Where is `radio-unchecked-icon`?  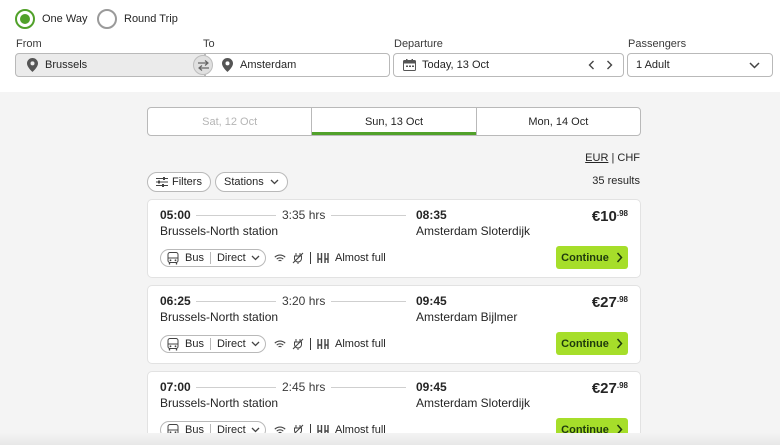
radio-unchecked-icon is located at coordinates (107, 19).